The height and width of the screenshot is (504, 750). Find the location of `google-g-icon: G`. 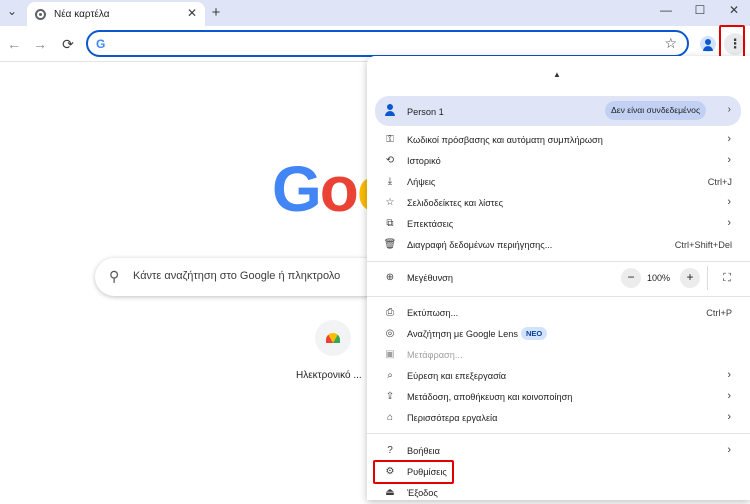

google-g-icon: G is located at coordinates (101, 44).